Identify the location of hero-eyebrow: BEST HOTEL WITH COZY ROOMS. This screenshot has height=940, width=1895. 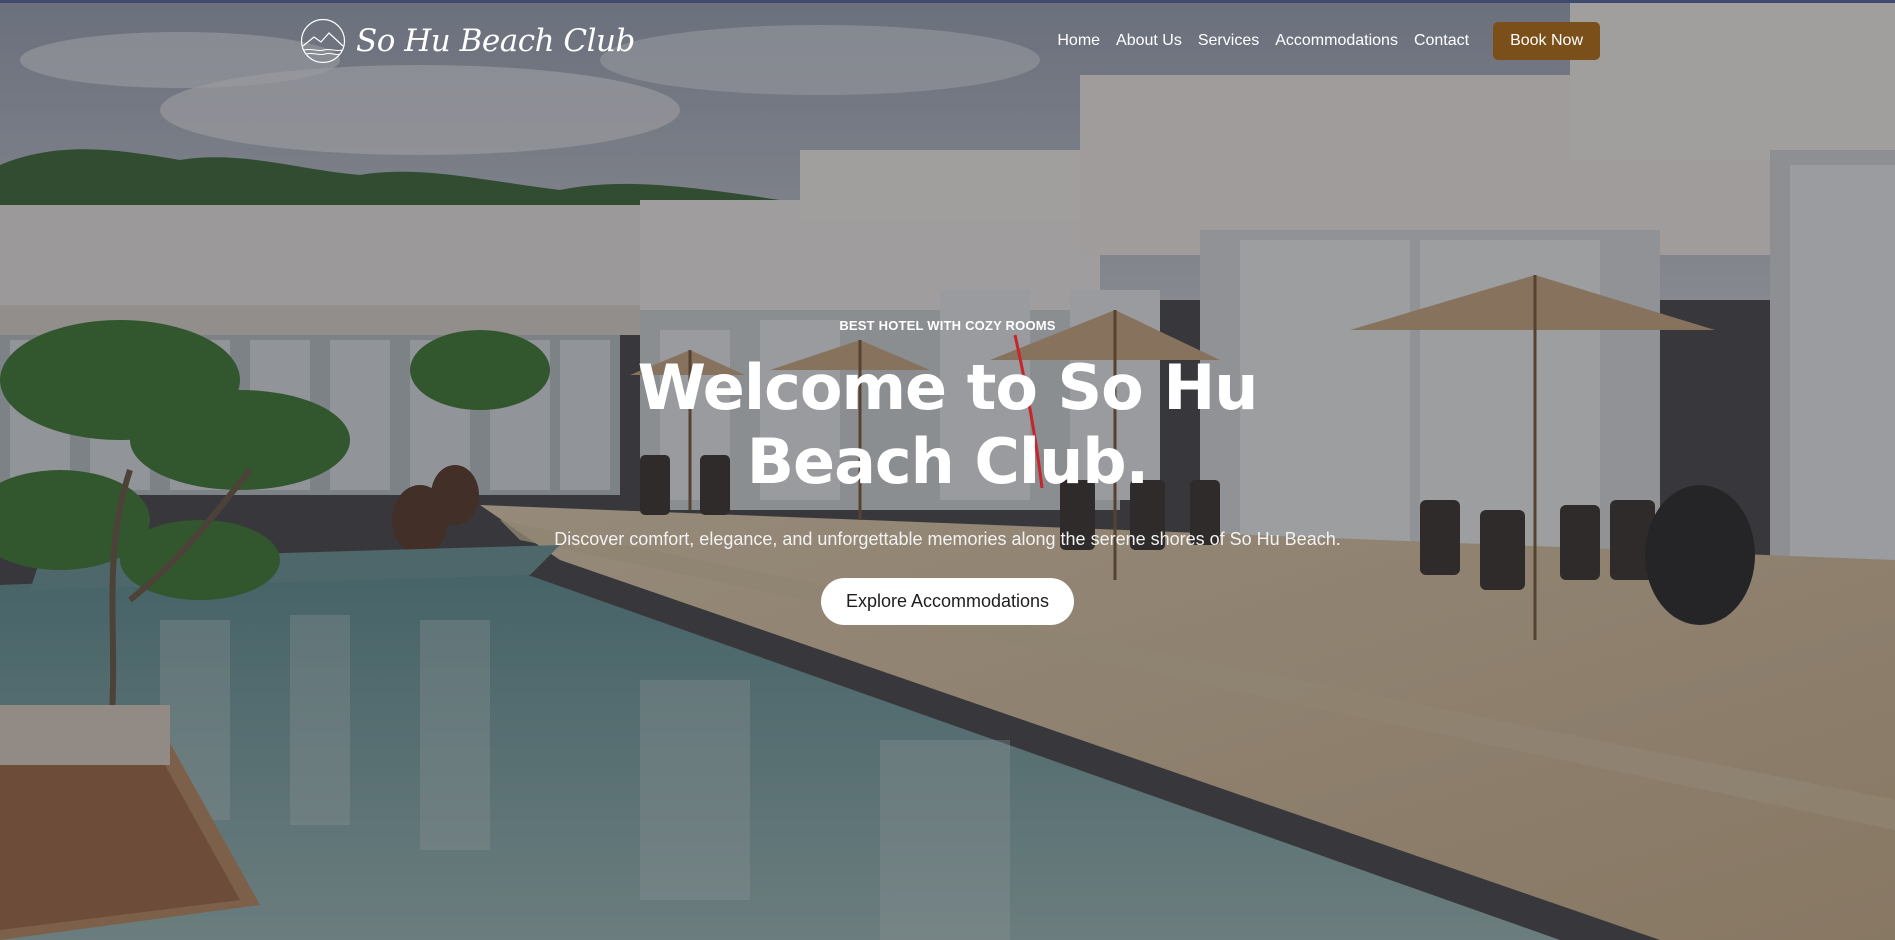
(947, 325).